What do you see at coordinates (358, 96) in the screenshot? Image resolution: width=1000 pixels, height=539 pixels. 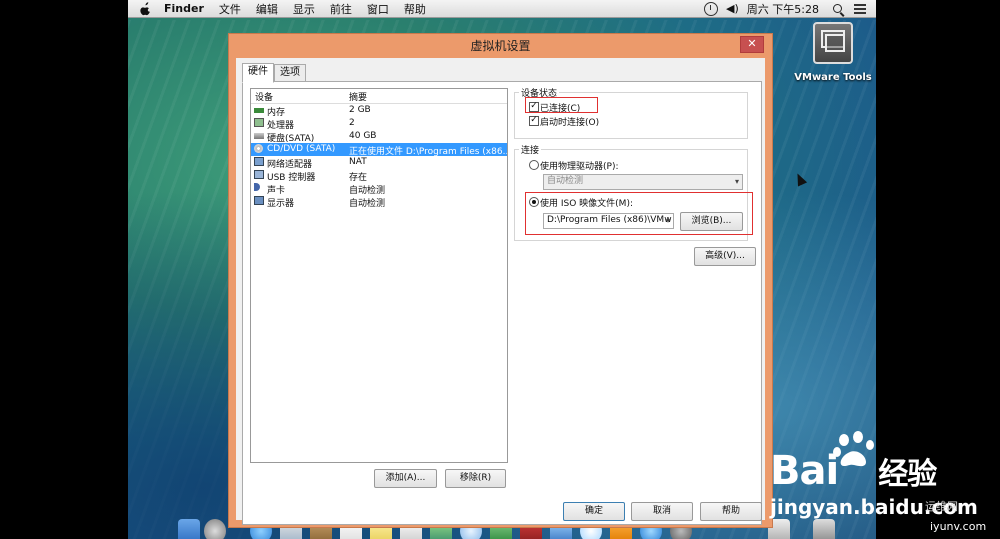 I see `column-summary: 摘要` at bounding box center [358, 96].